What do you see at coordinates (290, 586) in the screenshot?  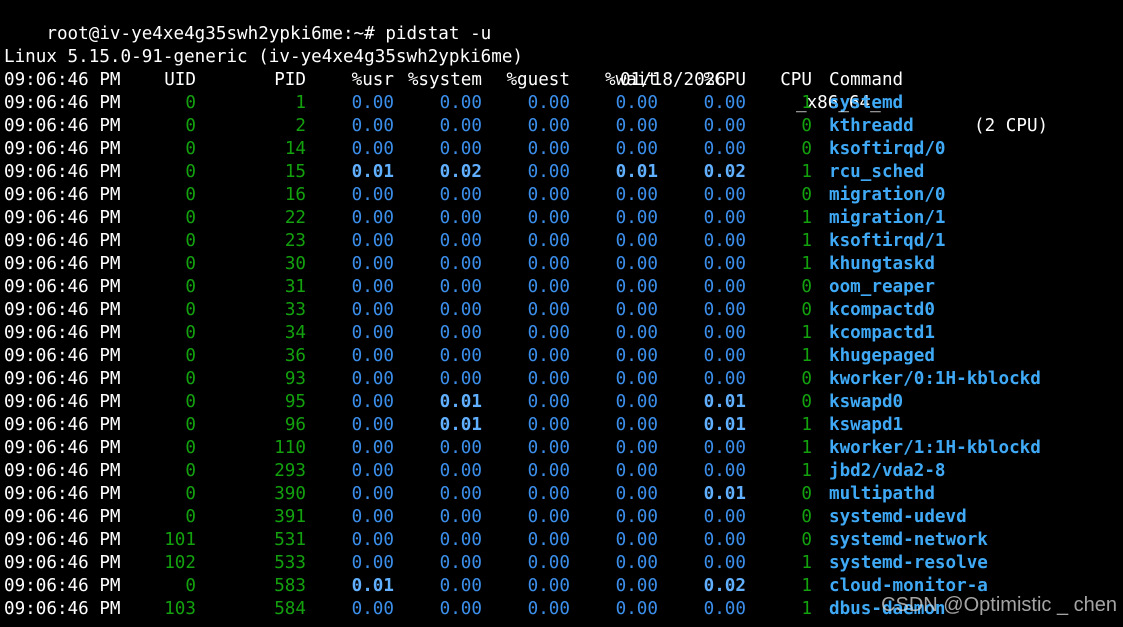 I see `row-pid: 583` at bounding box center [290, 586].